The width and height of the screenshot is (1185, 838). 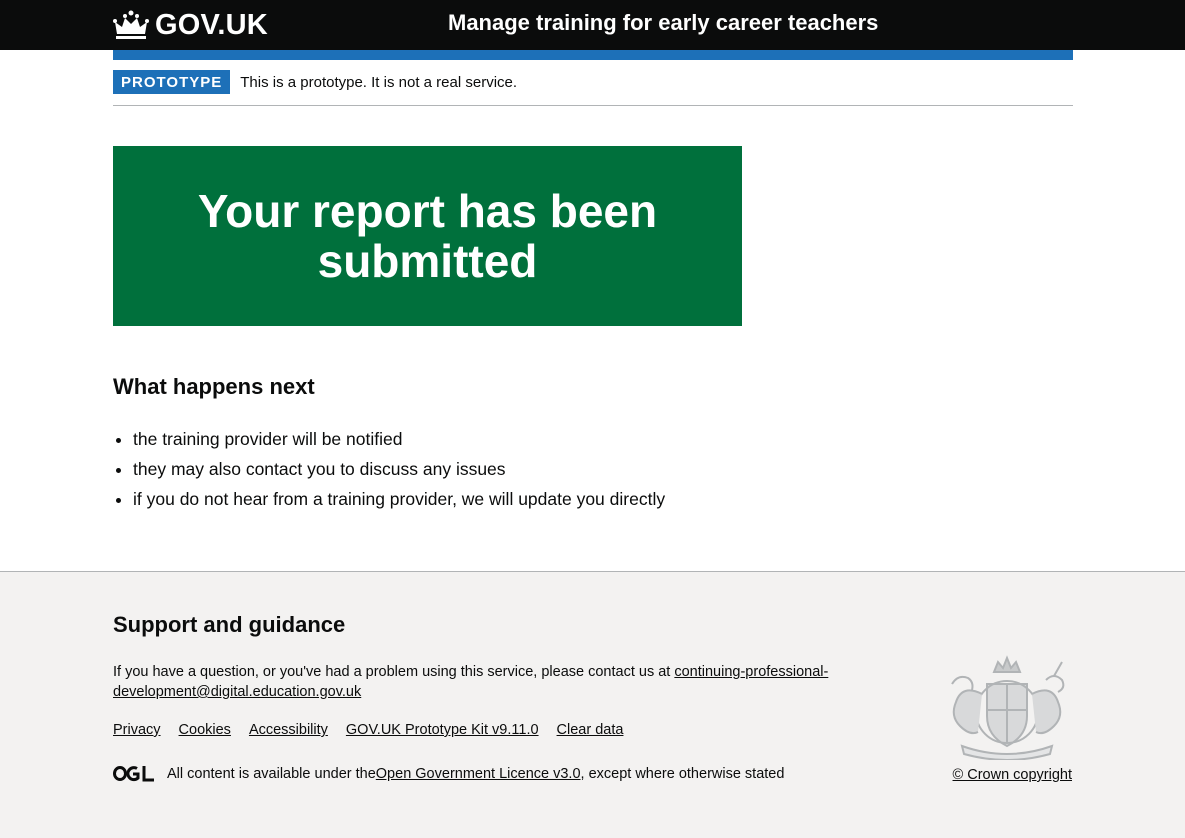 I want to click on ogl-logo-icon, so click(x=133, y=774).